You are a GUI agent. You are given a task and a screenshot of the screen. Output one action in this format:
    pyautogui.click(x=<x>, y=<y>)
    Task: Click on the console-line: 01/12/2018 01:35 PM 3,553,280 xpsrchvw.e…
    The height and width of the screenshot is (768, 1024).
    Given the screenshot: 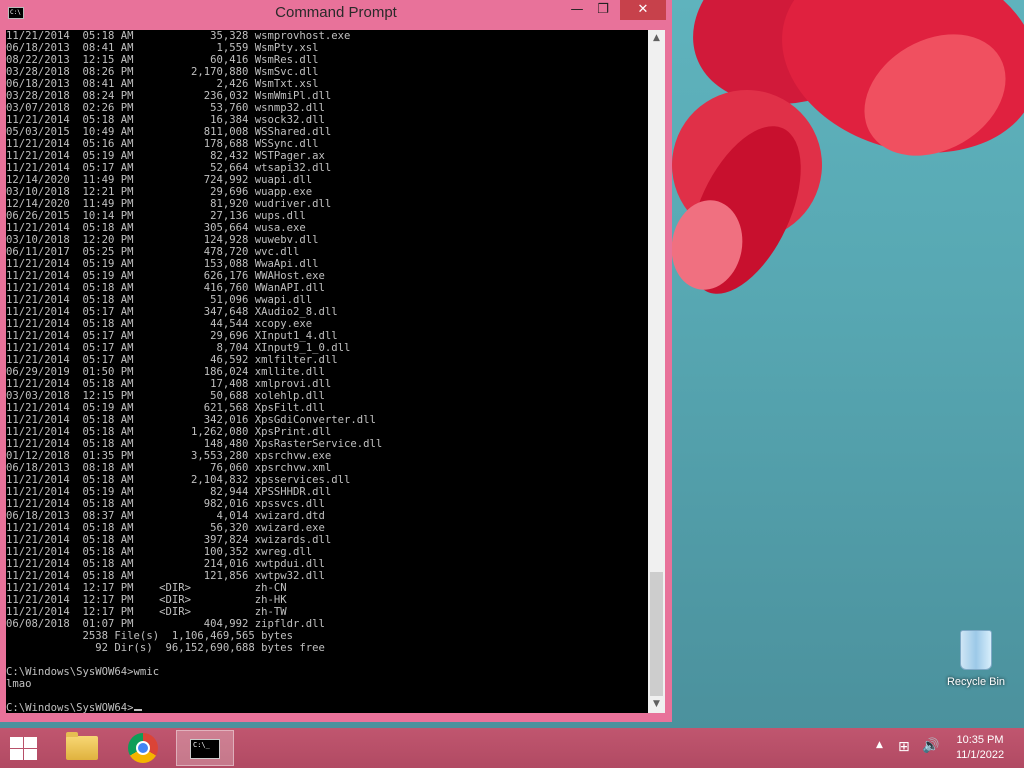 What is the action you would take?
    pyautogui.click(x=169, y=456)
    